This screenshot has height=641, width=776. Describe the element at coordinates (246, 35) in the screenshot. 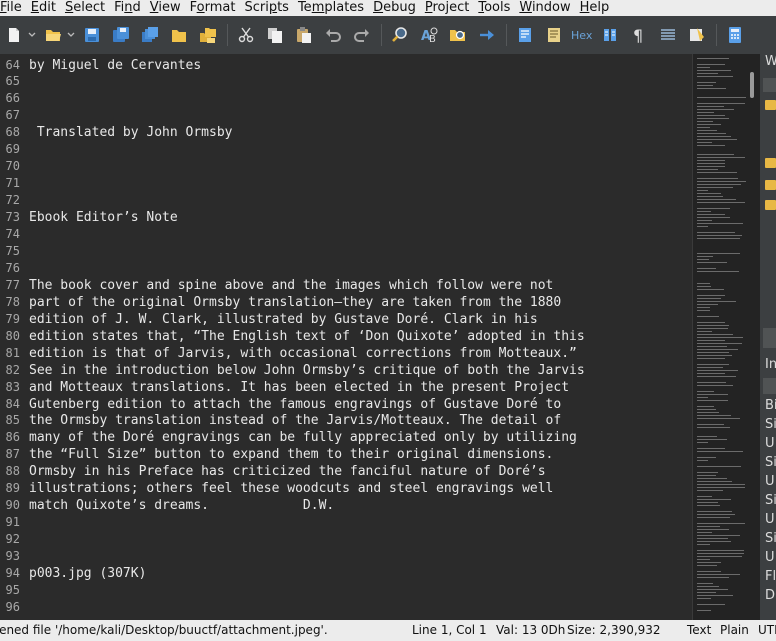

I see `cut-icon` at that location.